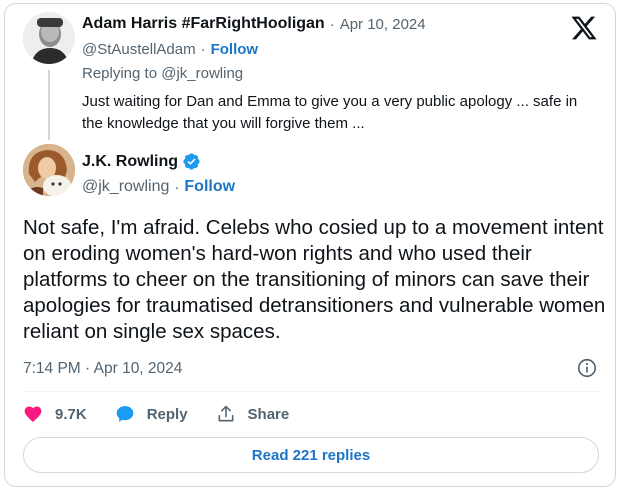  Describe the element at coordinates (163, 73) in the screenshot. I see `replying-to-label: Replying to @jk_rowling` at that location.